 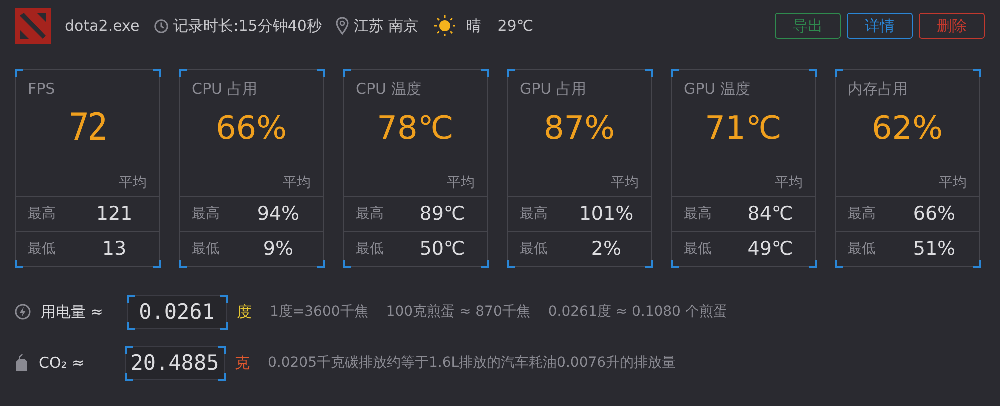 I want to click on stat-label: 用电量 ≈, so click(x=72, y=312).